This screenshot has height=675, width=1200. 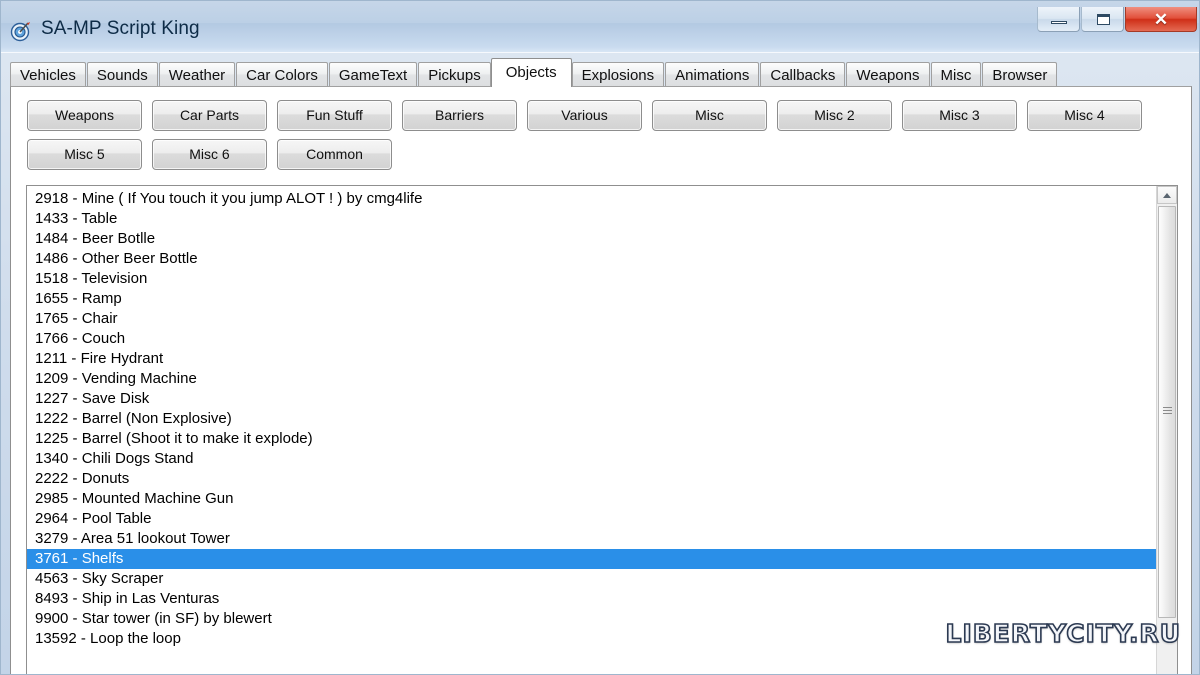 What do you see at coordinates (459, 115) in the screenshot?
I see `category-button-barriers: Barriers` at bounding box center [459, 115].